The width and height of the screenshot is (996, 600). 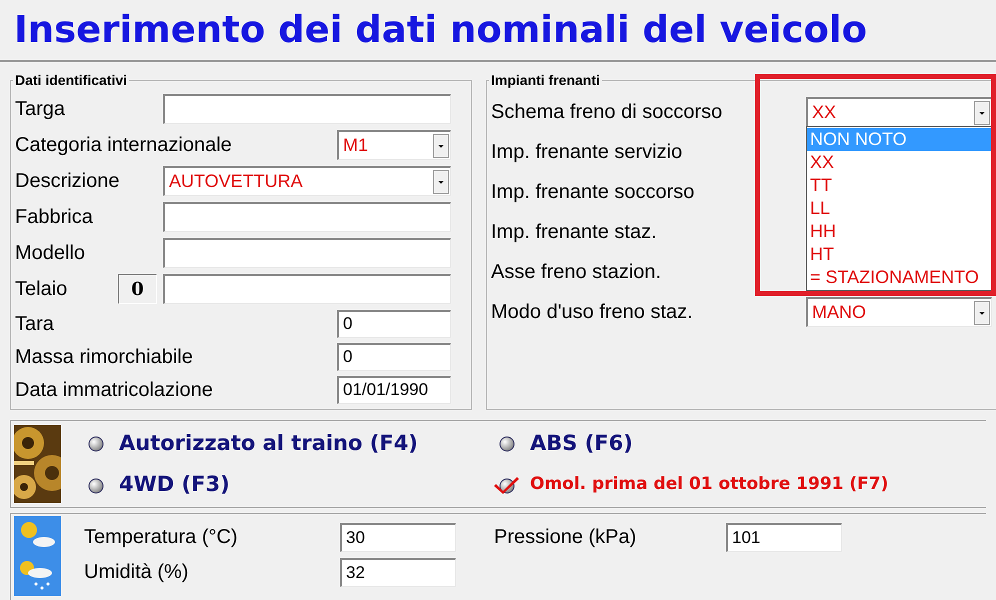 What do you see at coordinates (137, 572) in the screenshot?
I see `field-label: Umidità (%)` at bounding box center [137, 572].